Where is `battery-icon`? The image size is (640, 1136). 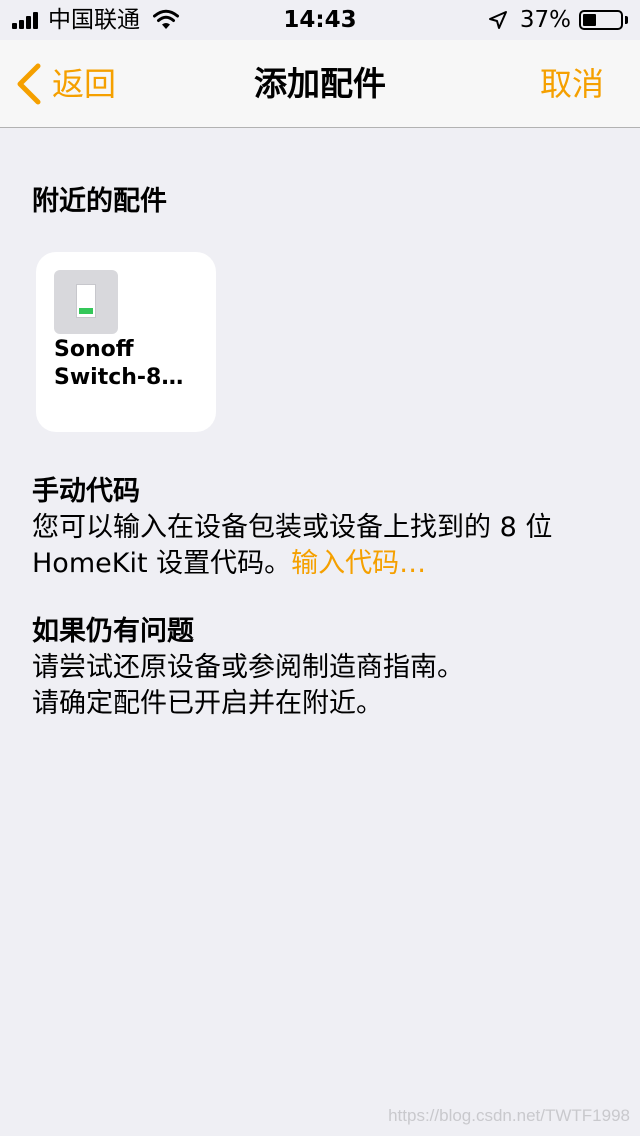 battery-icon is located at coordinates (601, 20).